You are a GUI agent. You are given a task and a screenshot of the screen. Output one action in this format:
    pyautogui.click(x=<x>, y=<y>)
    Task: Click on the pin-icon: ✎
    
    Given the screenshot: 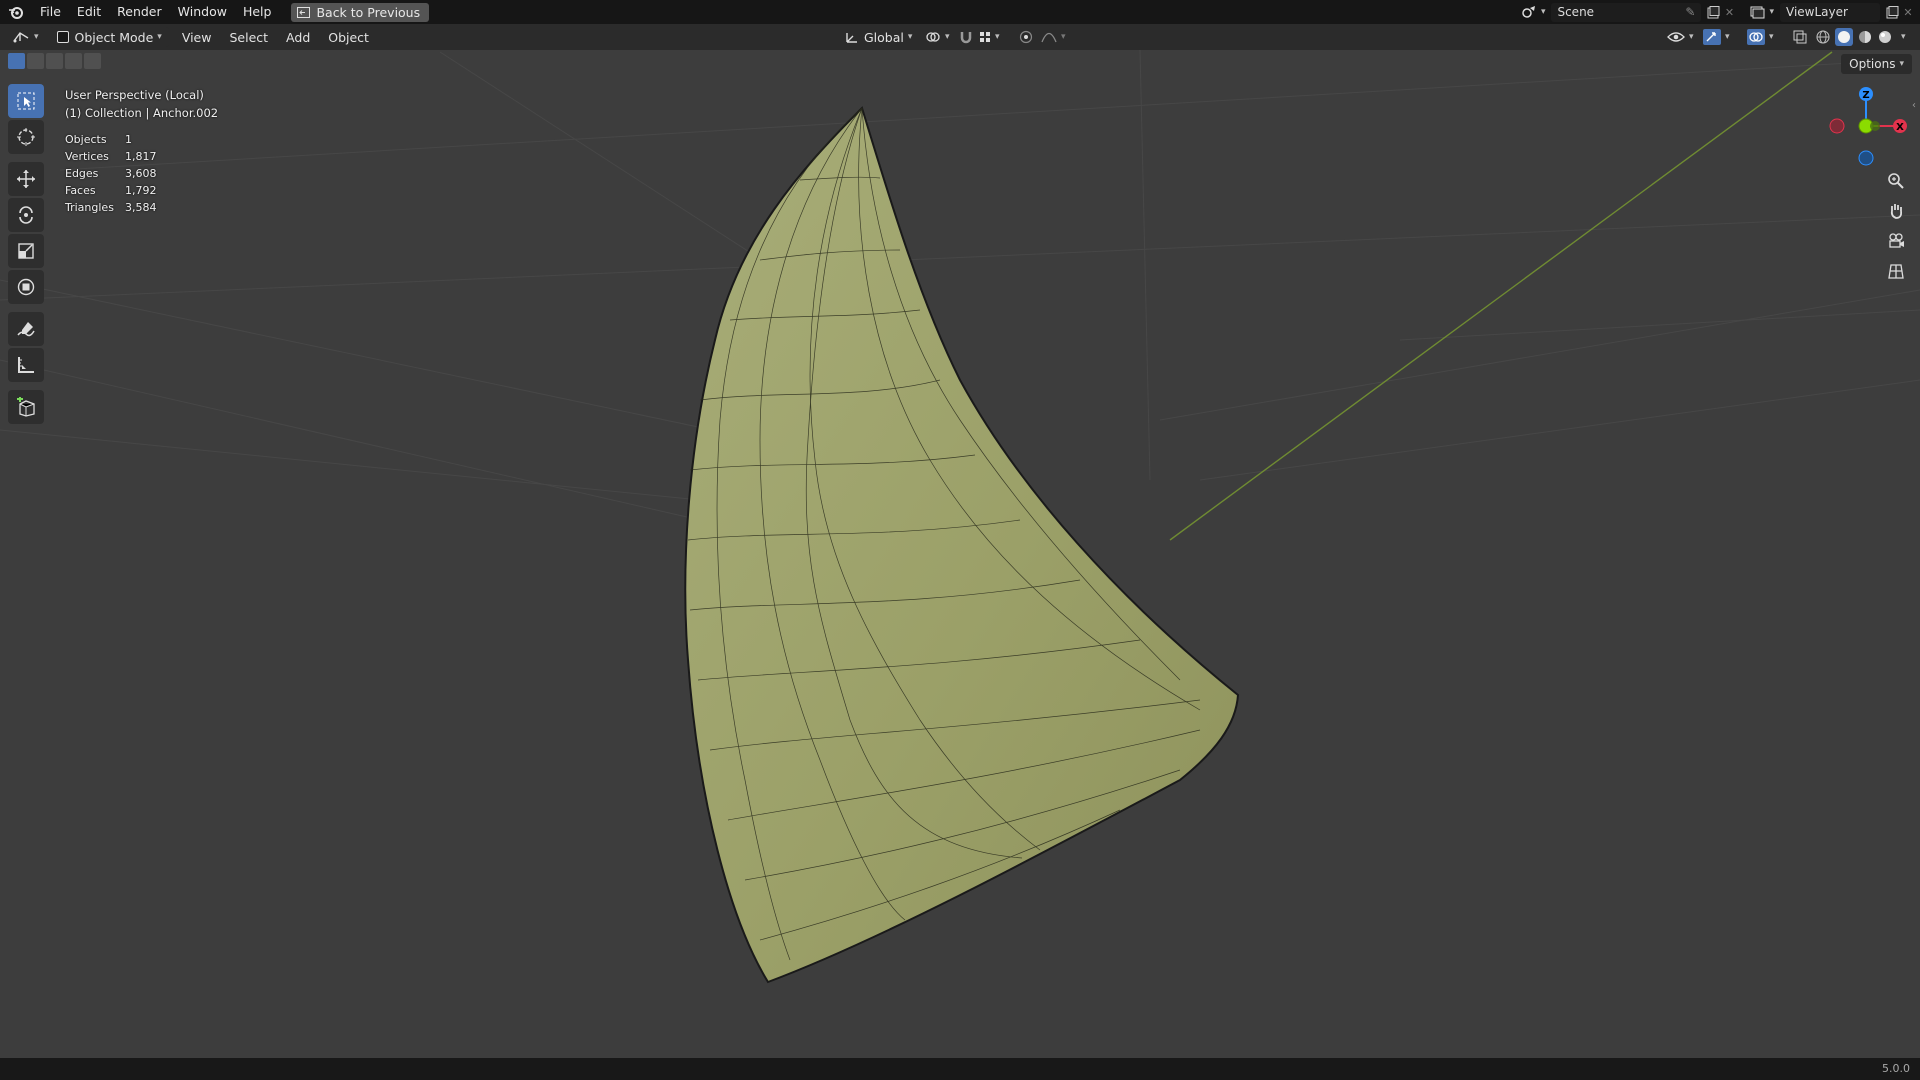 What is the action you would take?
    pyautogui.click(x=1690, y=12)
    